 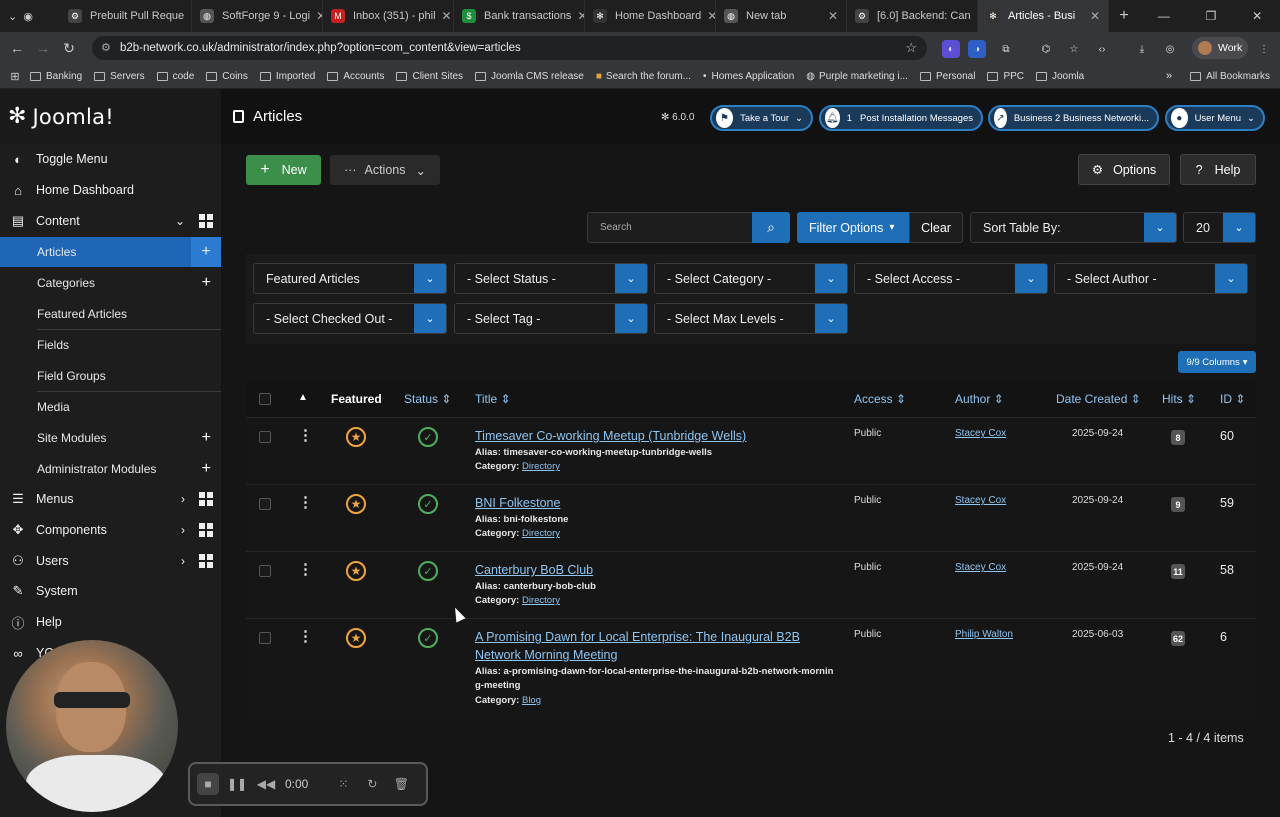 I want to click on more-bookmarks-icon: », so click(x=1169, y=76).